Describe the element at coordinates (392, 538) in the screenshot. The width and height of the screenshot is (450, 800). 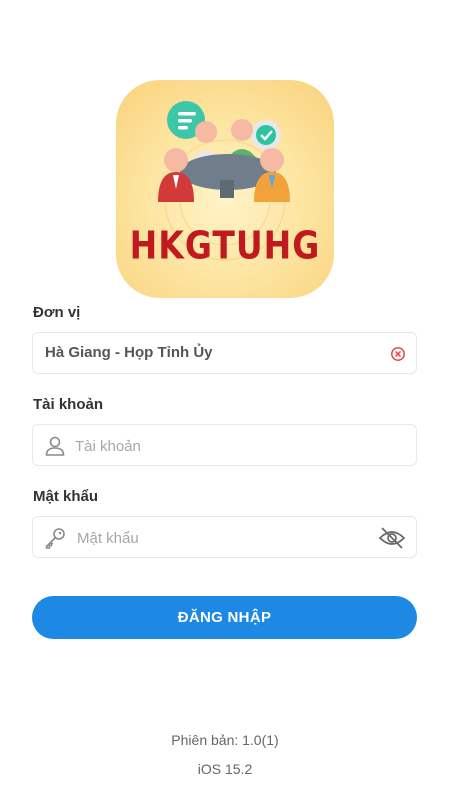
I see `eye-off-icon` at that location.